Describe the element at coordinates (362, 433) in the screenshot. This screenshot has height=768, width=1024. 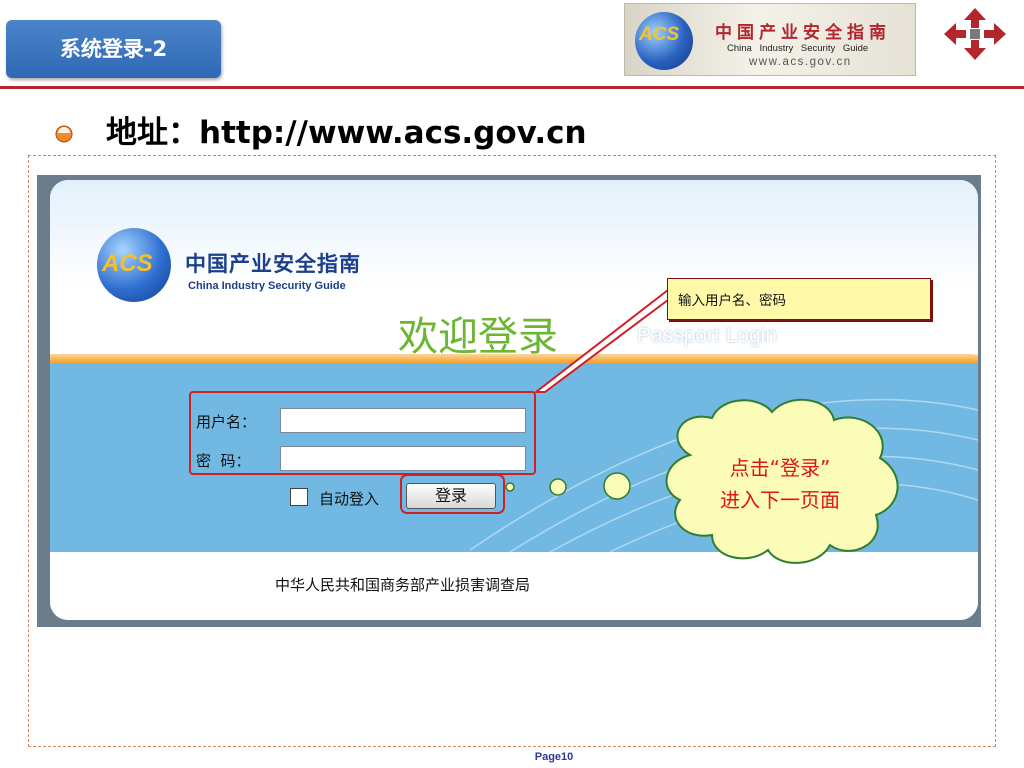
I see `credentials-highlight-box` at that location.